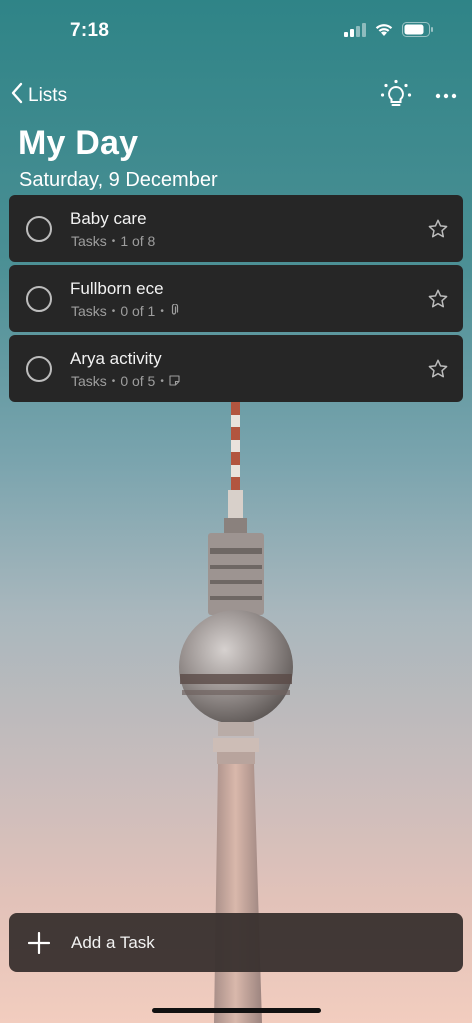  I want to click on page-date: Saturday, 9 December, so click(118, 180).